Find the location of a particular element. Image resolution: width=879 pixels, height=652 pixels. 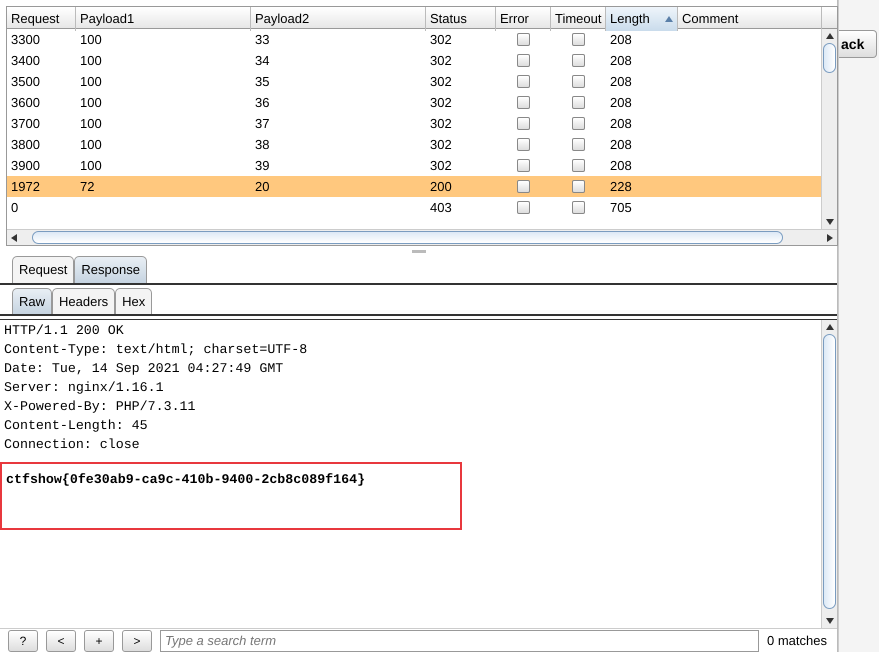

response-line: HTTP/1.1 200 OK is located at coordinates (64, 331).